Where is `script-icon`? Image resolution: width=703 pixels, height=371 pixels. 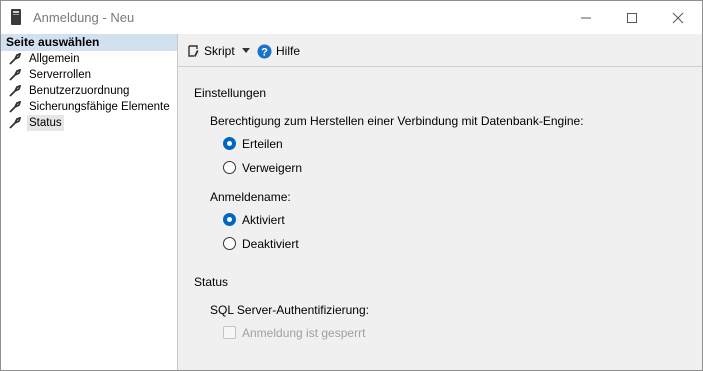
script-icon is located at coordinates (193, 51).